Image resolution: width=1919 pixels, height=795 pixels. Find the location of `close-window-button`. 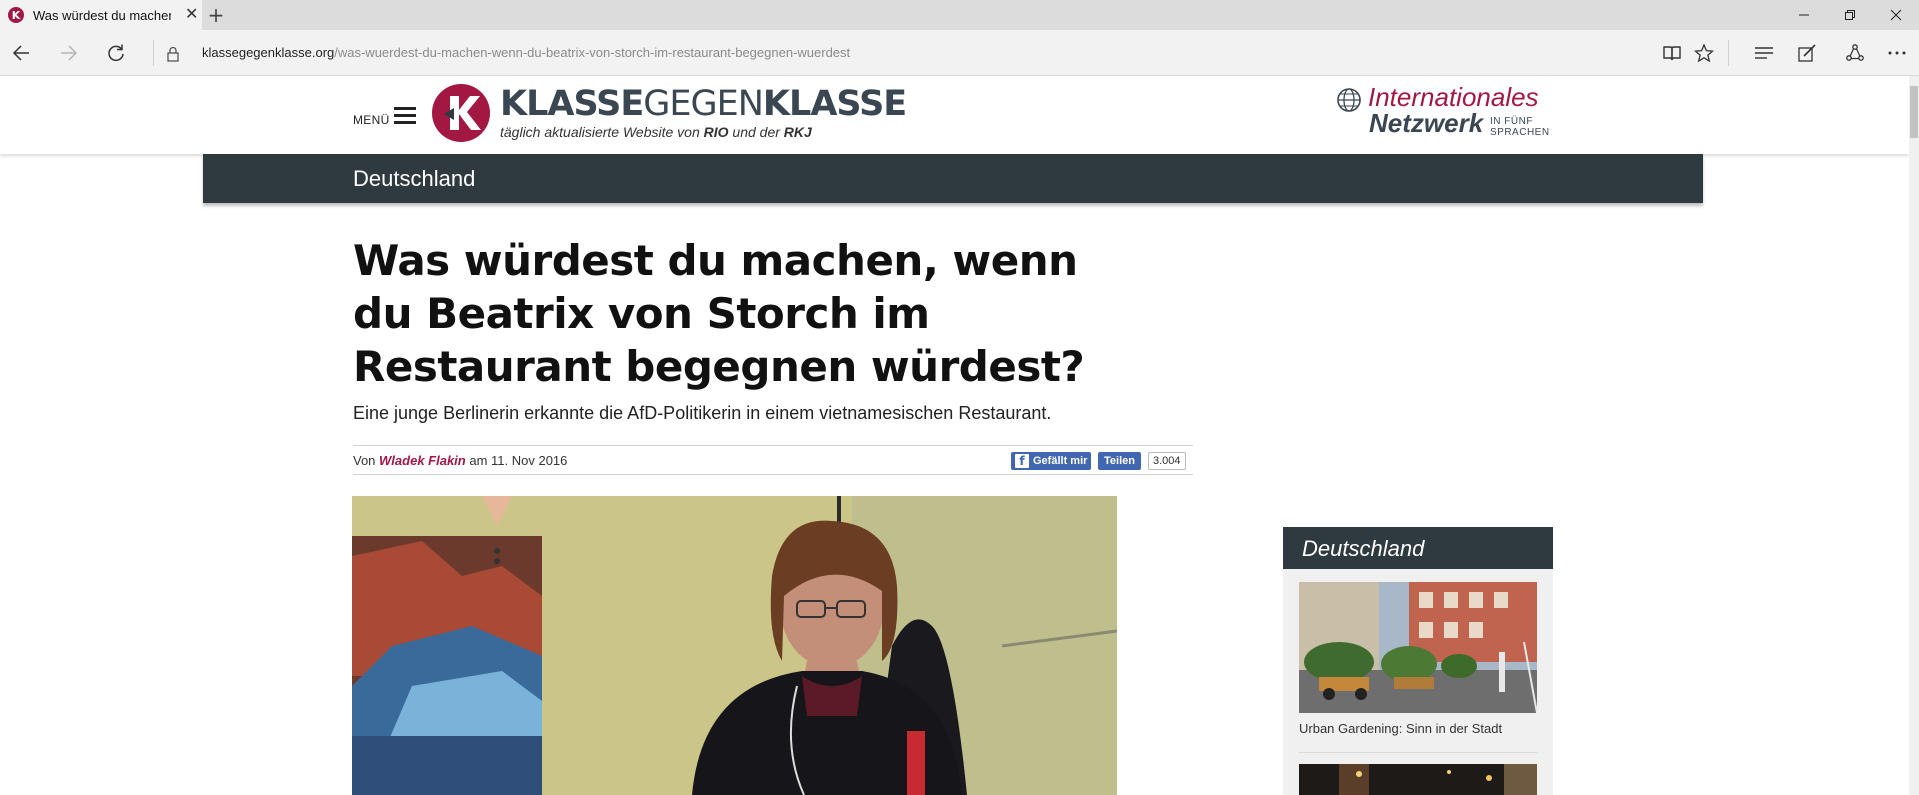

close-window-button is located at coordinates (1896, 15).